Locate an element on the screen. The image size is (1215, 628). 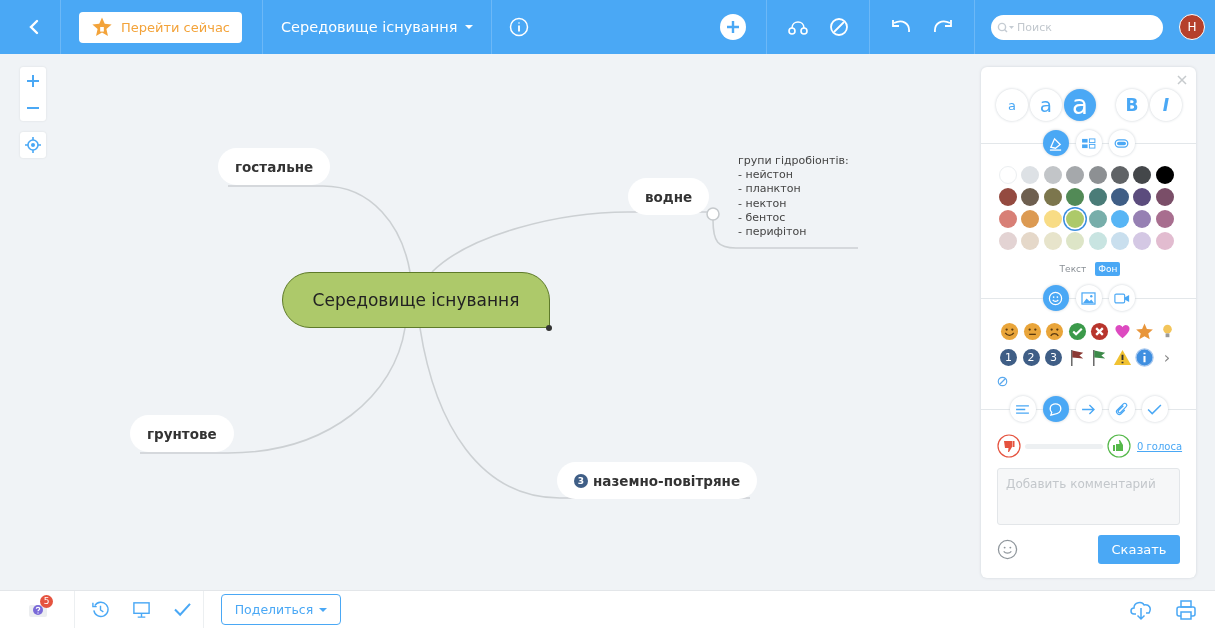
note-line: - бентос is located at coordinates (762, 217).